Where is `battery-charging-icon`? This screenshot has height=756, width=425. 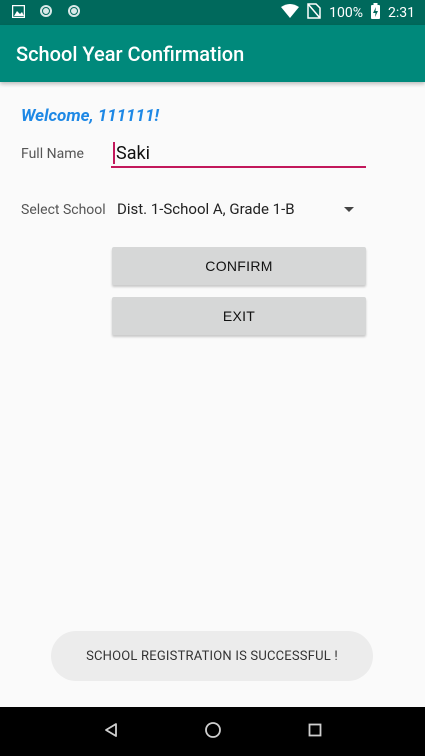 battery-charging-icon is located at coordinates (375, 12).